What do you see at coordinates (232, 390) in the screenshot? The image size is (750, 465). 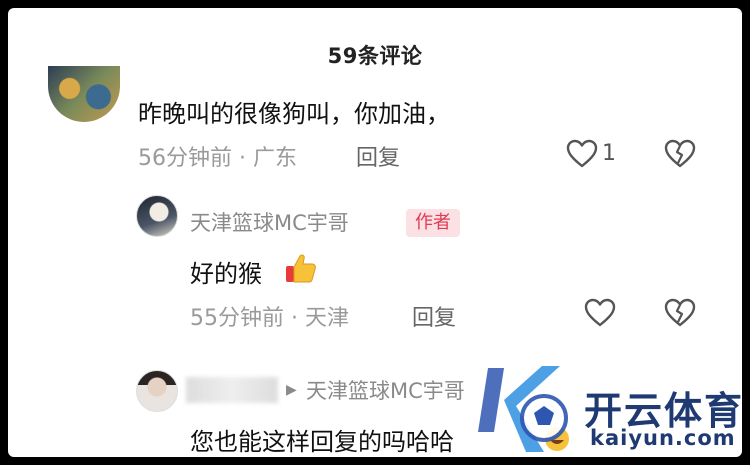 I see `blurred-username` at bounding box center [232, 390].